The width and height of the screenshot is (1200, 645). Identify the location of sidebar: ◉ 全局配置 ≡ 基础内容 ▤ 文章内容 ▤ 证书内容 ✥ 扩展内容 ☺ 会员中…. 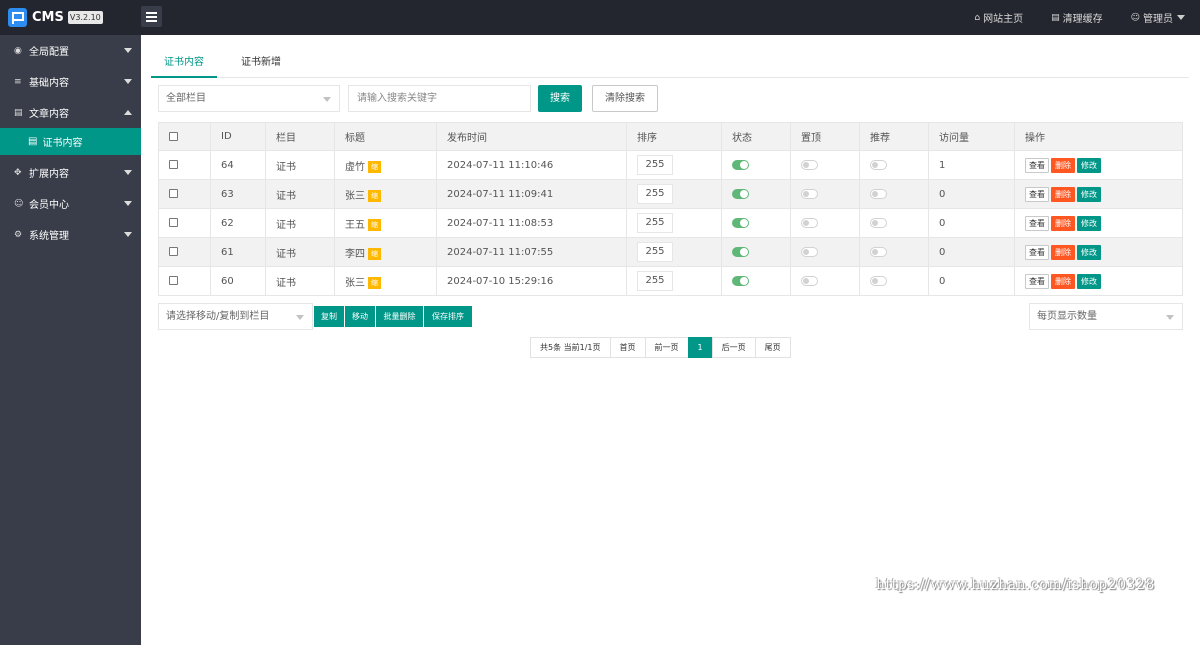
(70, 340).